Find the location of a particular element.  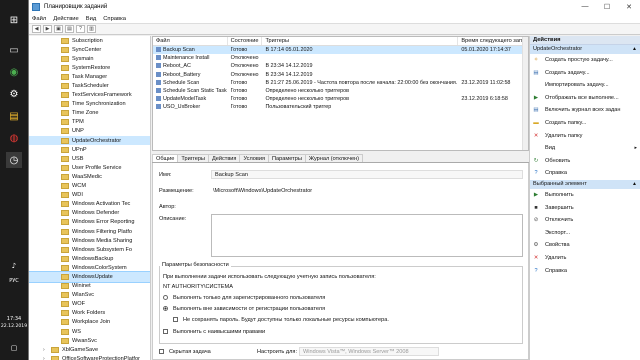

menu-view: Вид is located at coordinates (91, 19).